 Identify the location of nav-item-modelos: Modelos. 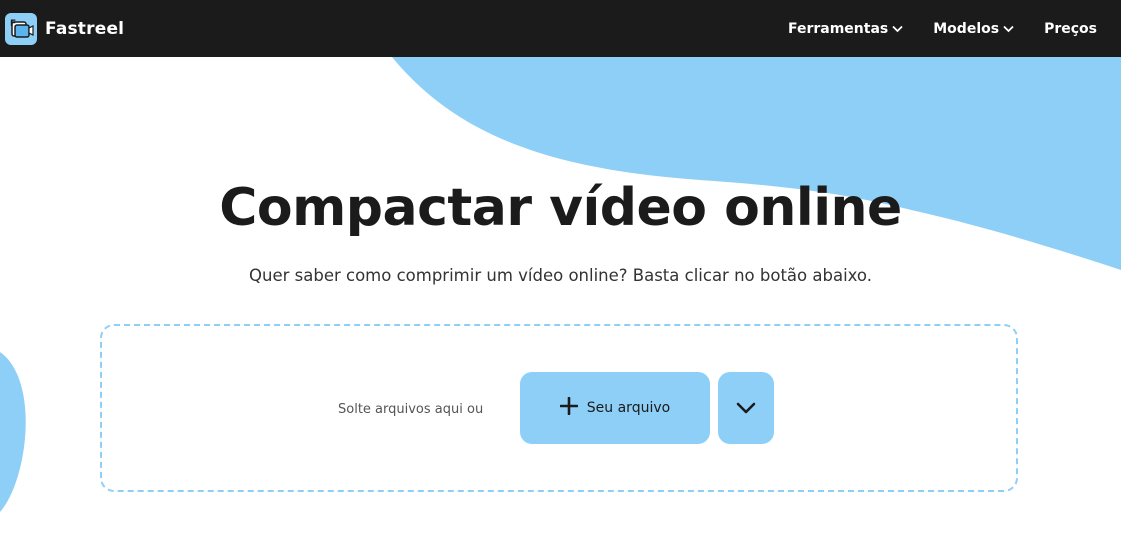
(973, 29).